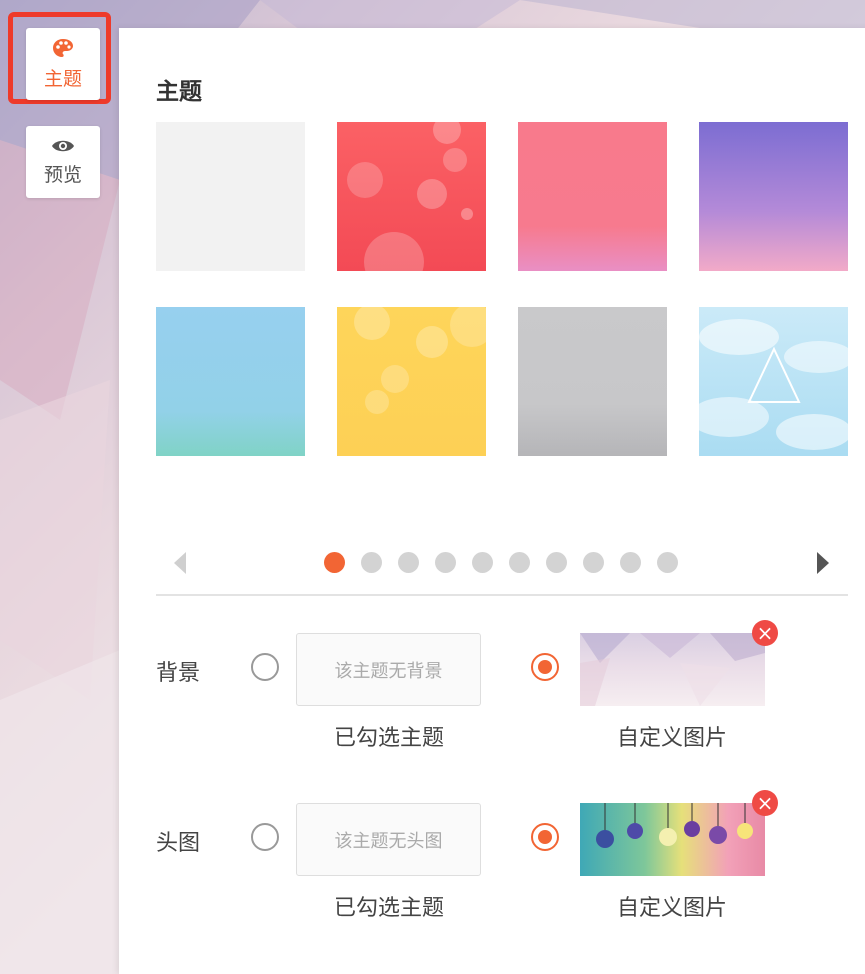 This screenshot has width=865, height=974. Describe the element at coordinates (388, 839) in the screenshot. I see `header-image-theme-option: 该主题无头图` at that location.